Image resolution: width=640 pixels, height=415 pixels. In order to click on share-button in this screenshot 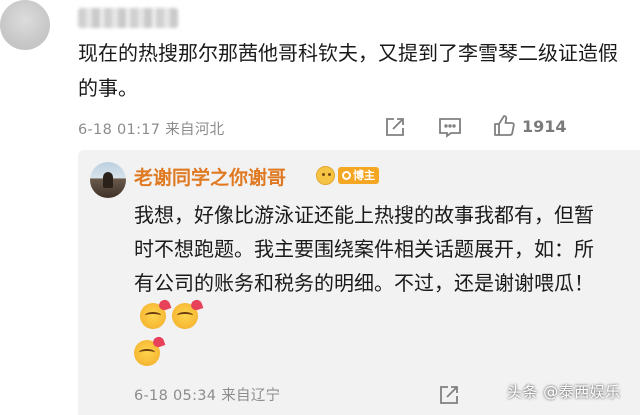, I will do `click(395, 127)`.